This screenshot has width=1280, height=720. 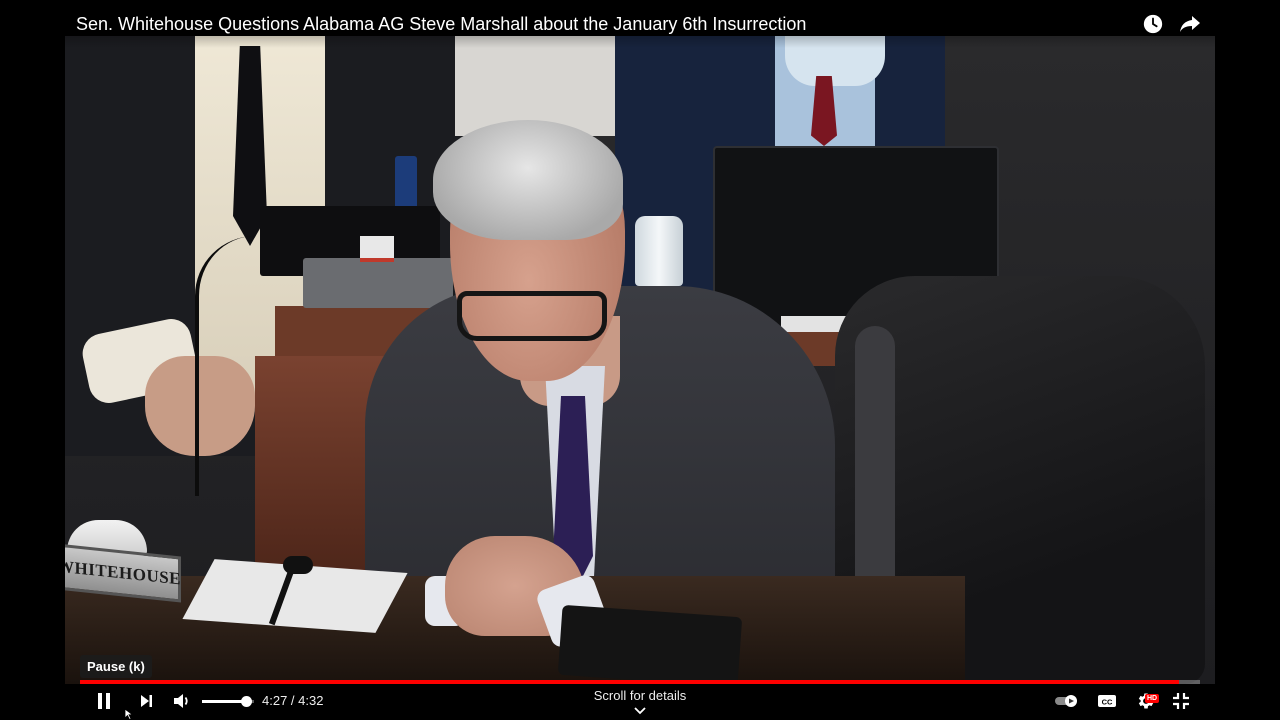 What do you see at coordinates (129, 714) in the screenshot?
I see `mouse-cursor-icon` at bounding box center [129, 714].